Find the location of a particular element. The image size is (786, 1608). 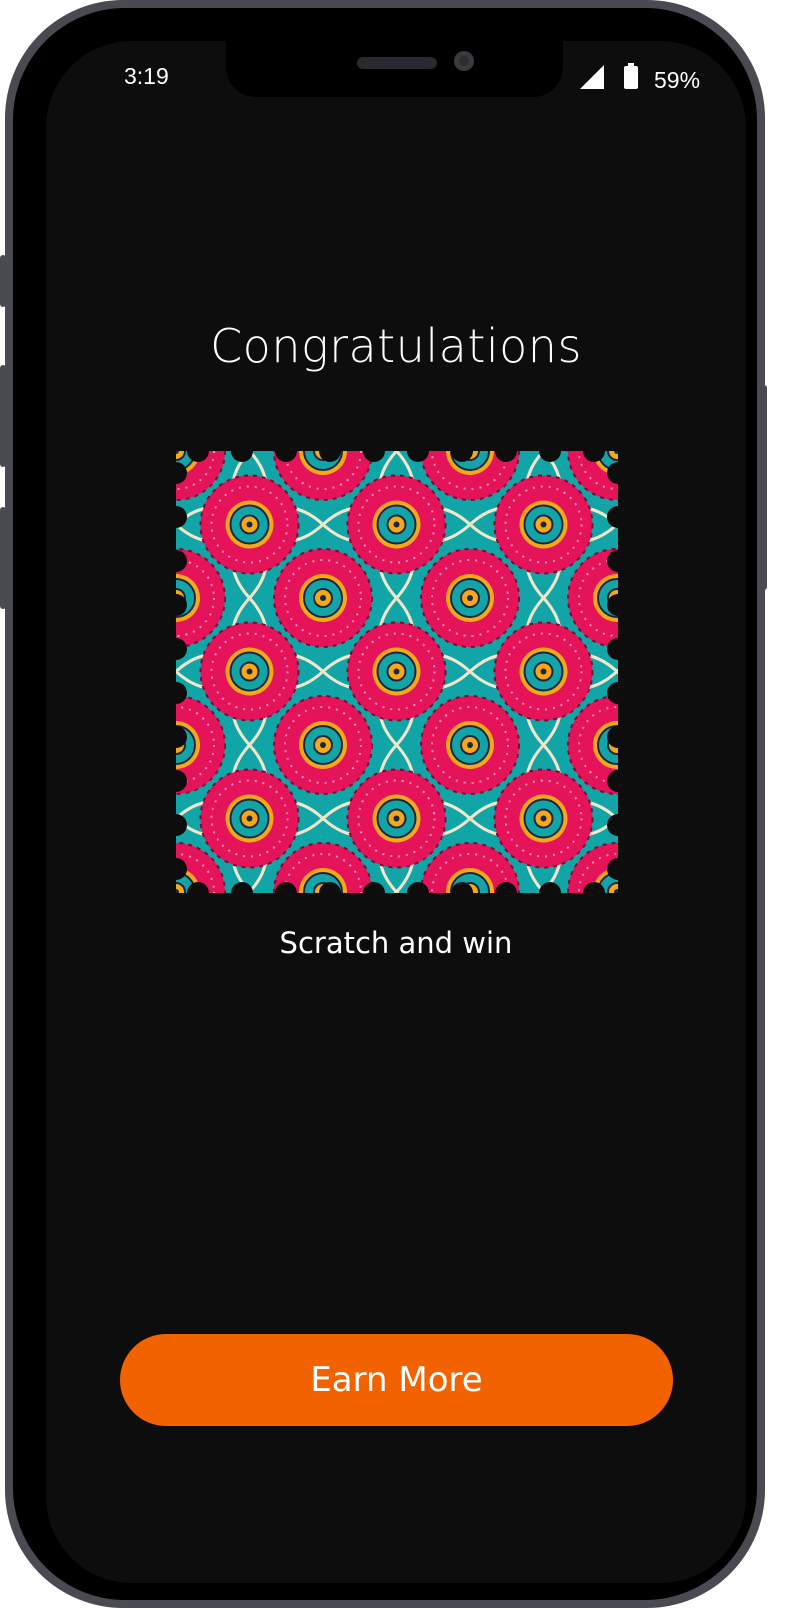

page-title: Congratulations is located at coordinates (396, 346).